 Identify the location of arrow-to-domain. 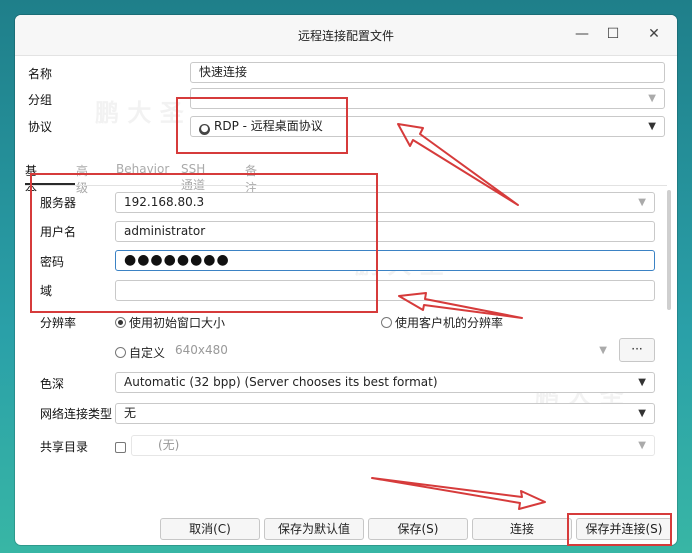
(460, 305).